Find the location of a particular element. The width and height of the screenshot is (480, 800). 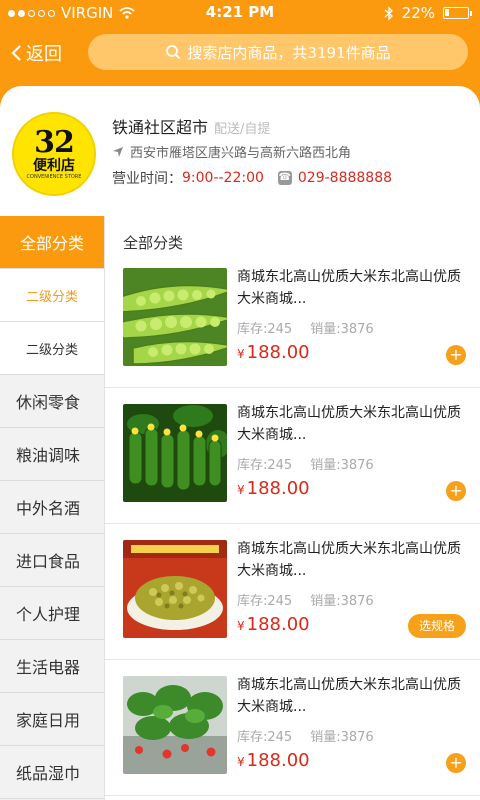

delivery-mode: 配送/自提 is located at coordinates (242, 129).